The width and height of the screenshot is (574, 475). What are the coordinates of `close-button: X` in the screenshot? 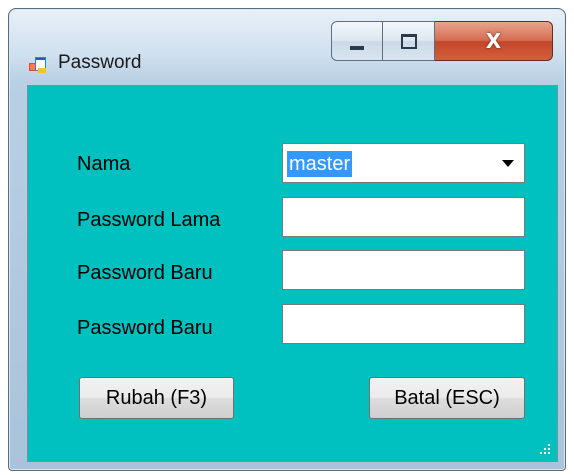 It's located at (494, 41).